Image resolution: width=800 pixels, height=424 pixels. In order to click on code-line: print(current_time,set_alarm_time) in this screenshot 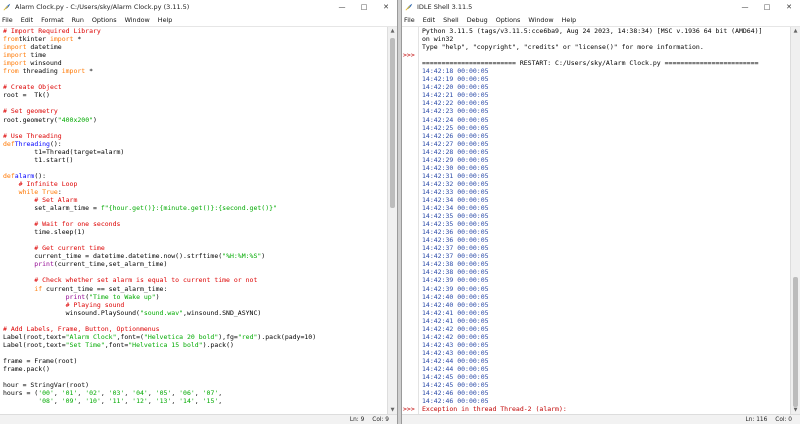, I will do `click(85, 264)`.